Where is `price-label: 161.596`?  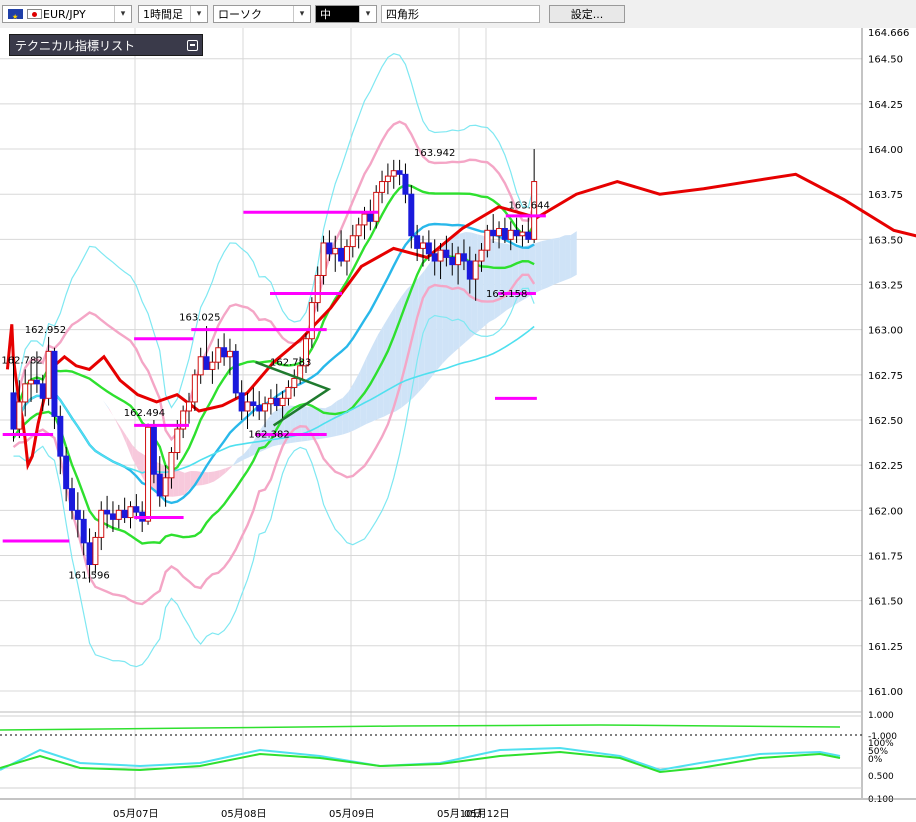
price-label: 161.596 is located at coordinates (88, 576).